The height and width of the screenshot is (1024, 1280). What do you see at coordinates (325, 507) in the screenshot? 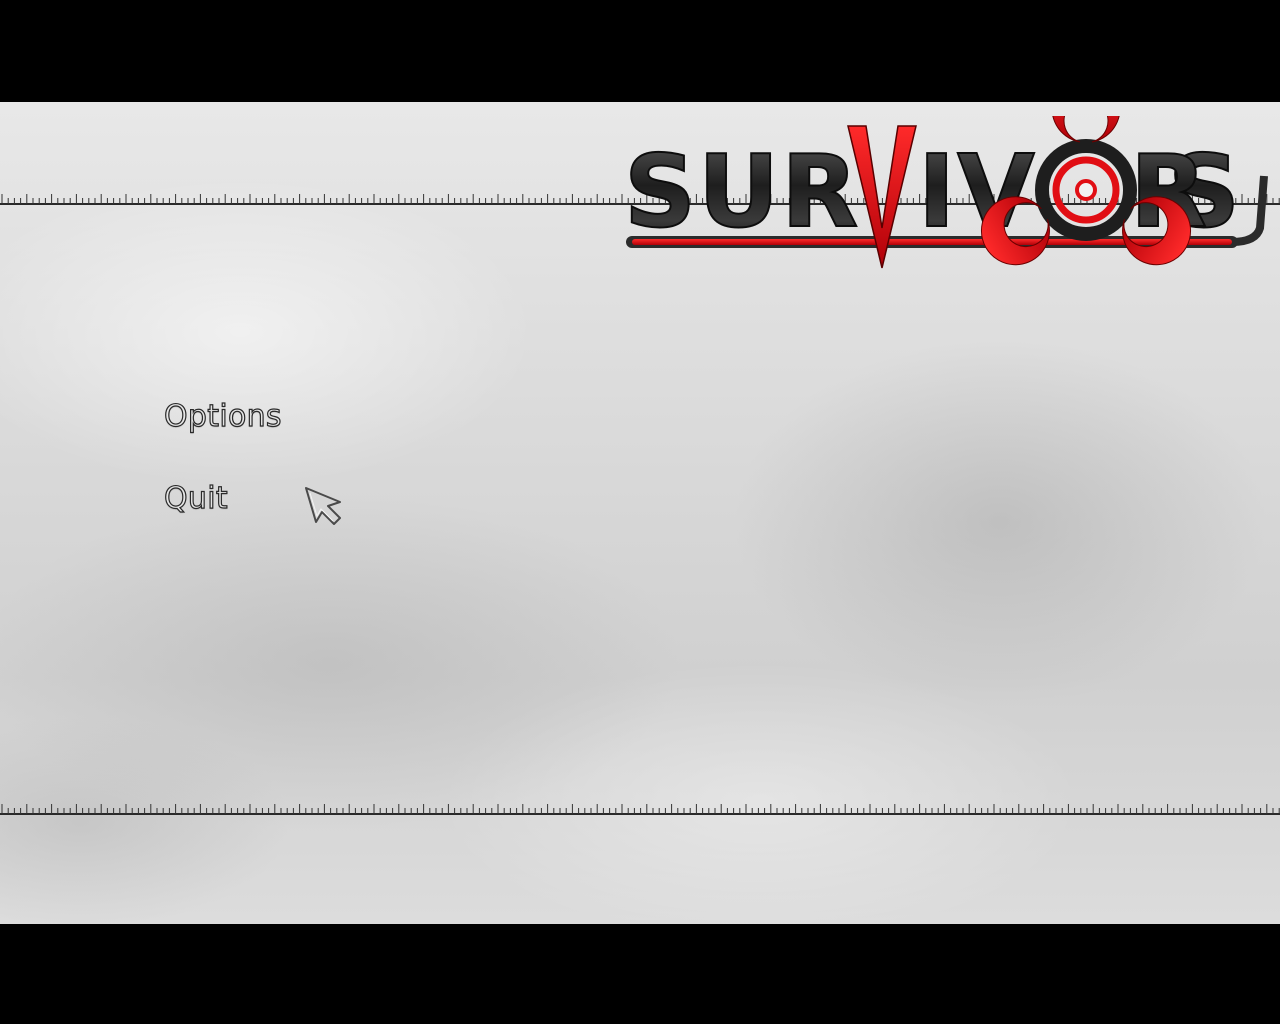
I see `arrow-pointer-icon` at bounding box center [325, 507].